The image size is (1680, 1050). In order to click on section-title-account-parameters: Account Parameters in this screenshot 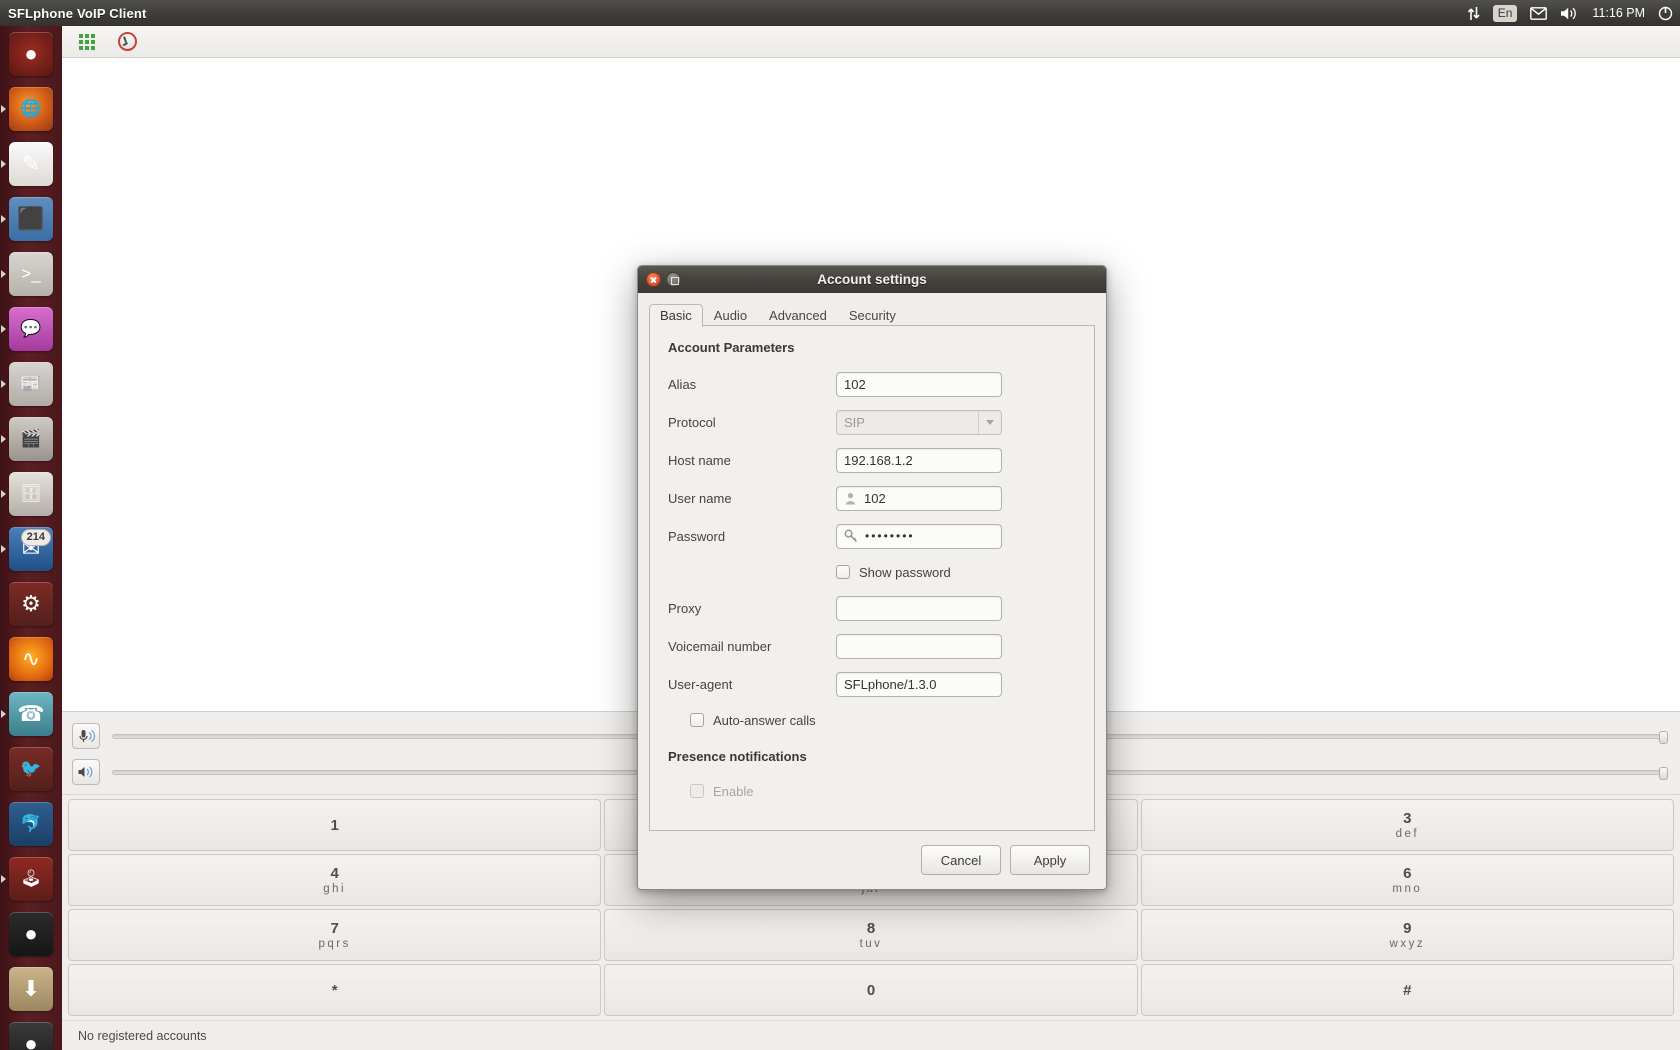, I will do `click(731, 347)`.